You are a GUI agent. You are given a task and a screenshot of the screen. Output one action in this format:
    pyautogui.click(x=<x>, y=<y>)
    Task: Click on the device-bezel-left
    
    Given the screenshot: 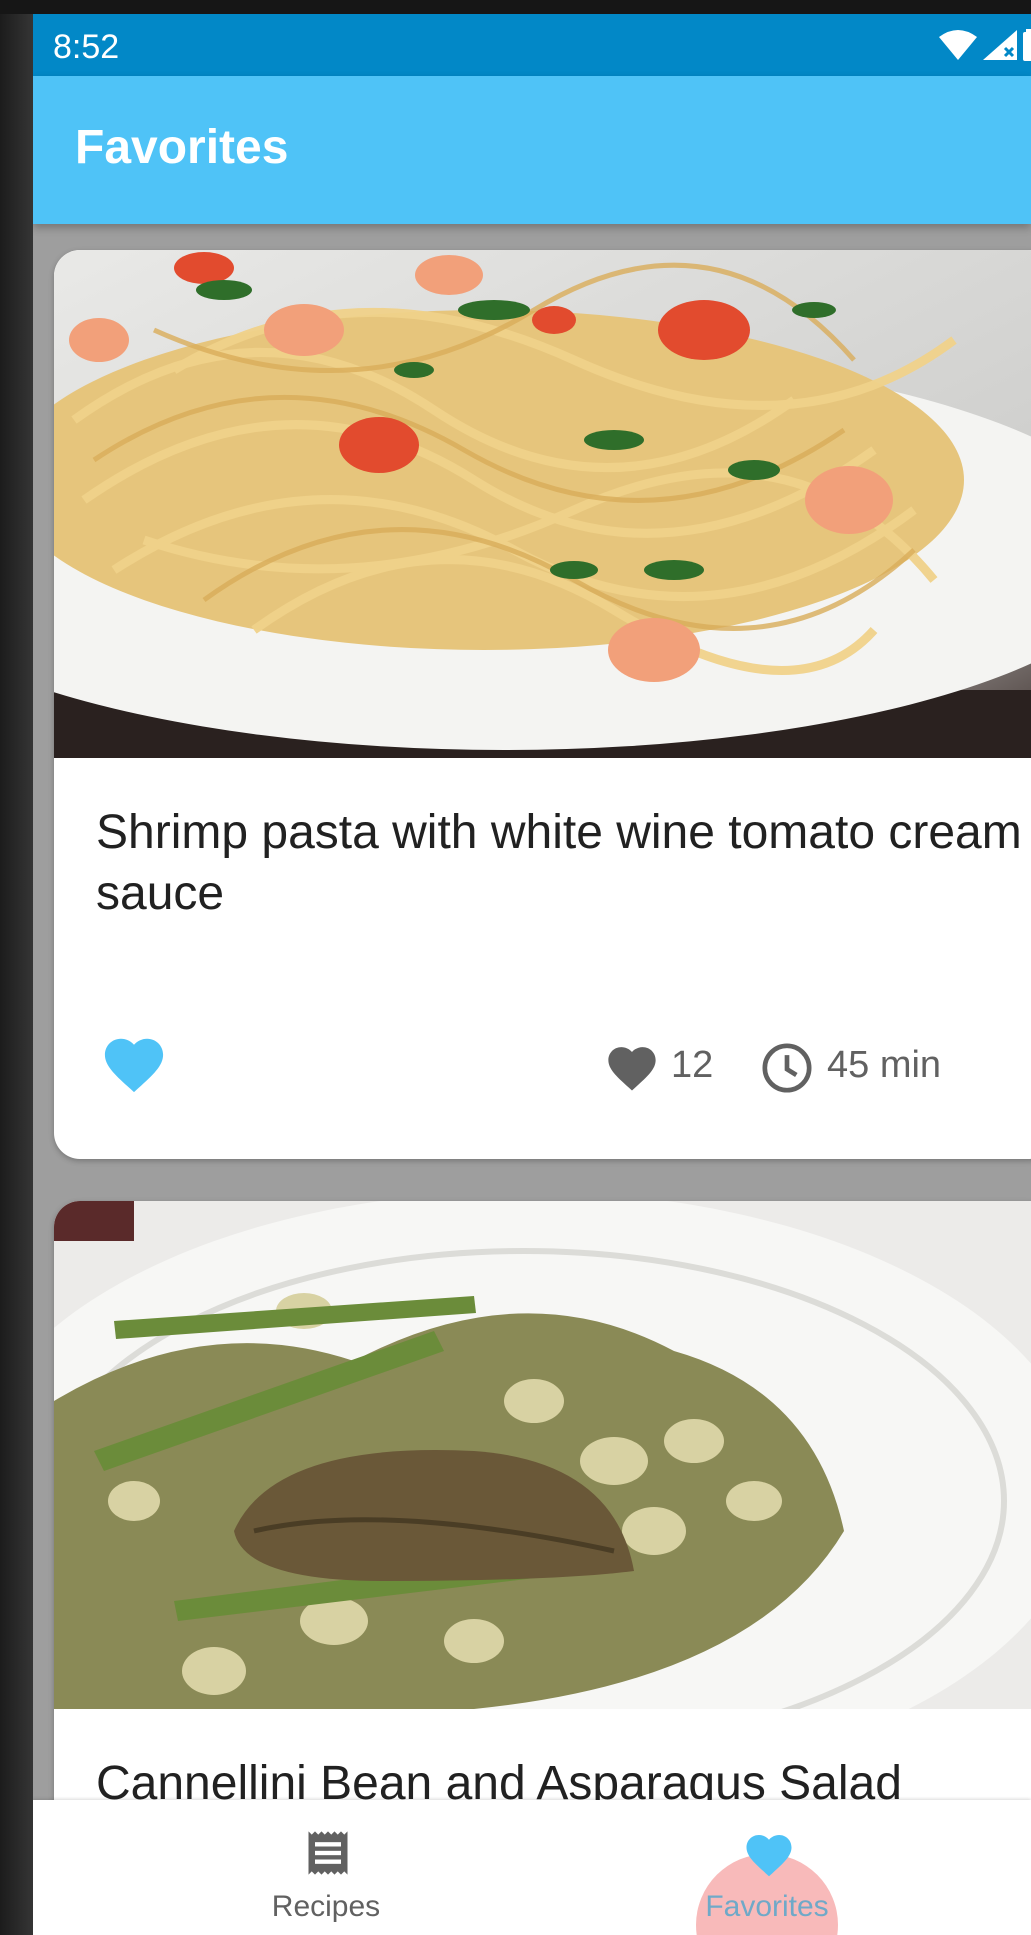 What is the action you would take?
    pyautogui.click(x=16, y=967)
    